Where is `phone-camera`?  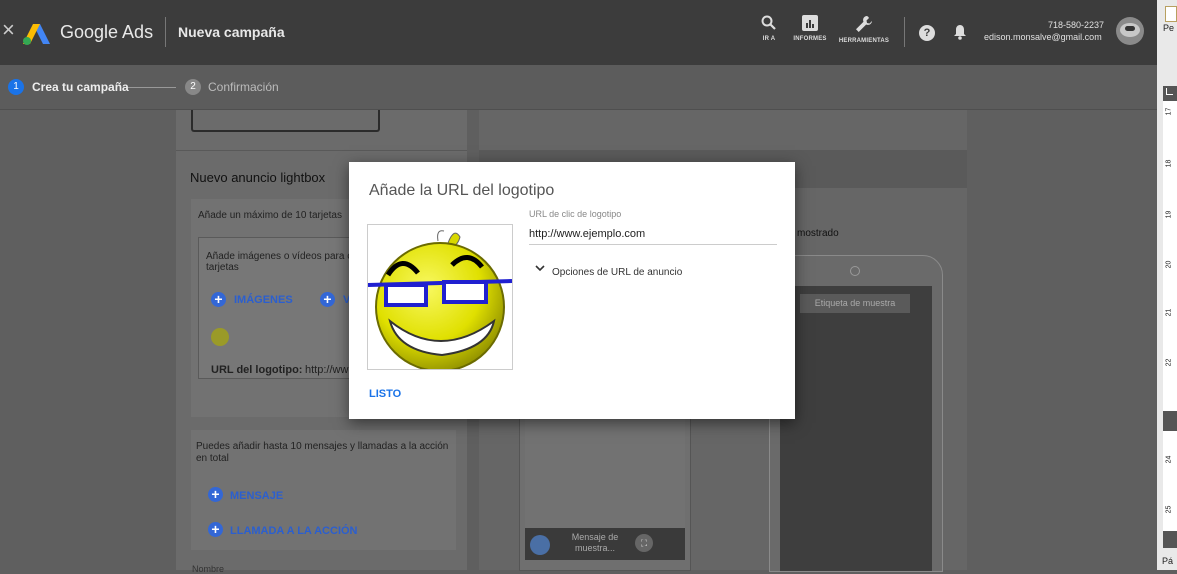 phone-camera is located at coordinates (855, 271).